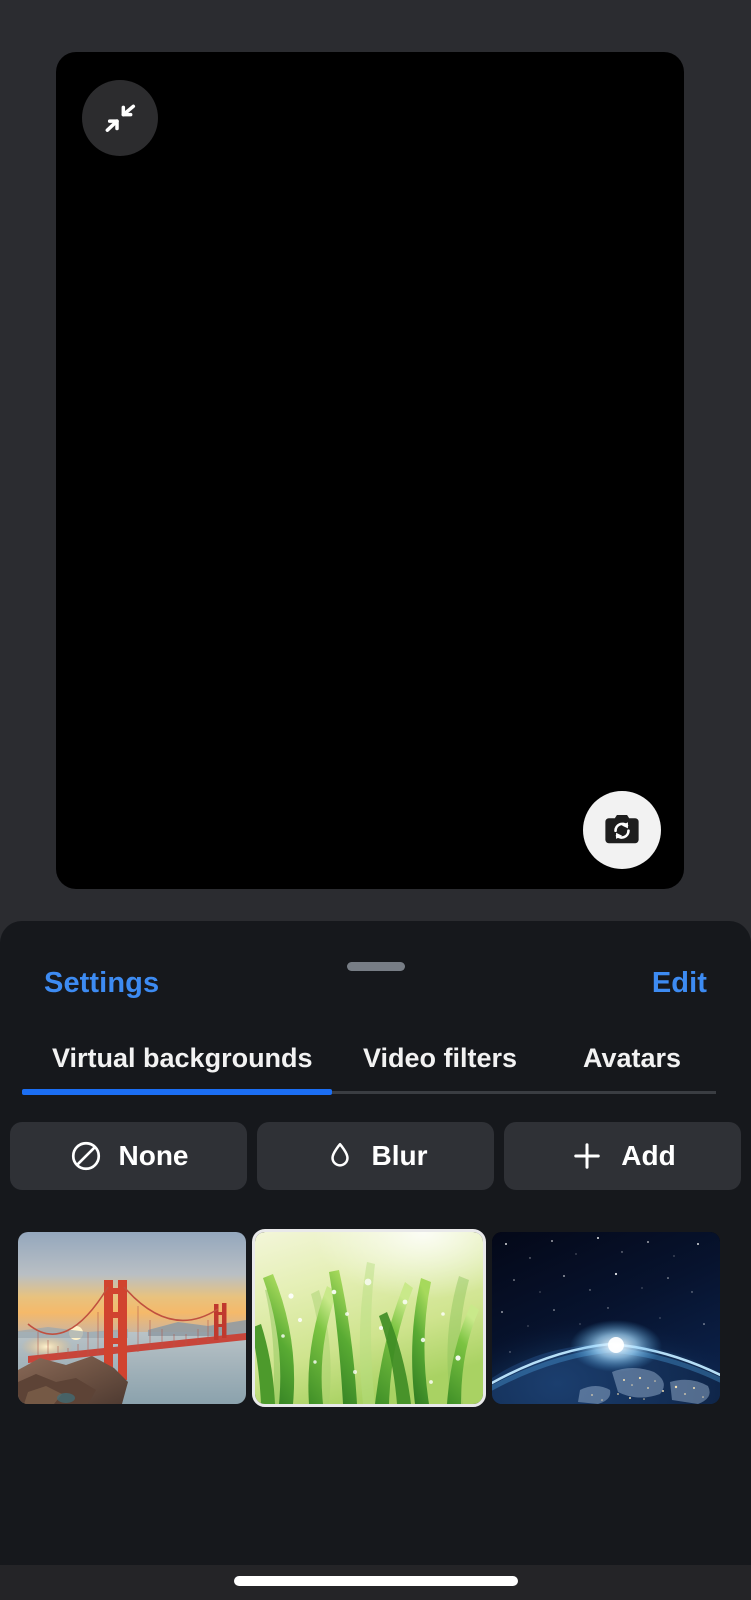 Image resolution: width=751 pixels, height=1600 pixels. Describe the element at coordinates (399, 1155) in the screenshot. I see `option-blur-label: Blur` at that location.